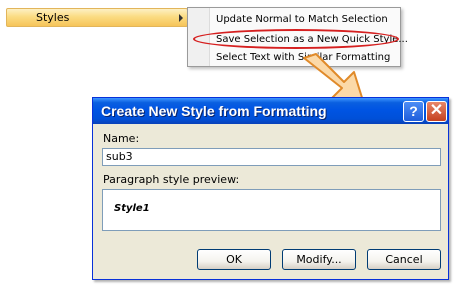  What do you see at coordinates (171, 179) in the screenshot?
I see `preview-label: Paragraph style preview:` at bounding box center [171, 179].